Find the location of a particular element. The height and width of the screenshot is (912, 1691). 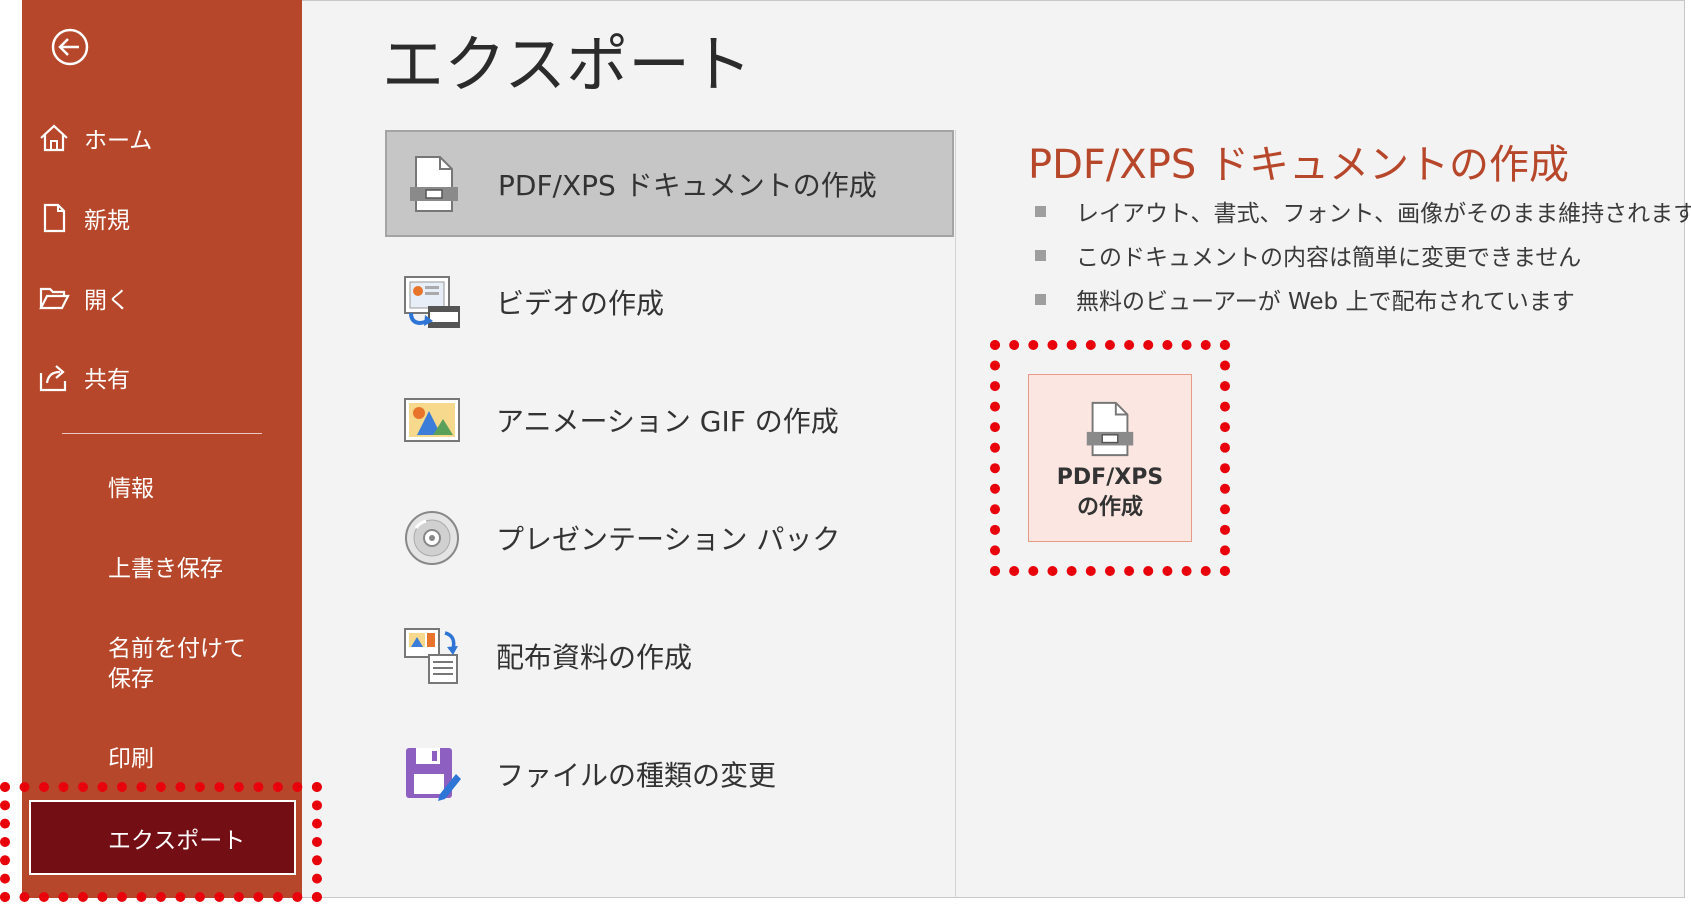

detail-bullet: 無料のビューアーが Web 上で配布されています is located at coordinates (1305, 299).